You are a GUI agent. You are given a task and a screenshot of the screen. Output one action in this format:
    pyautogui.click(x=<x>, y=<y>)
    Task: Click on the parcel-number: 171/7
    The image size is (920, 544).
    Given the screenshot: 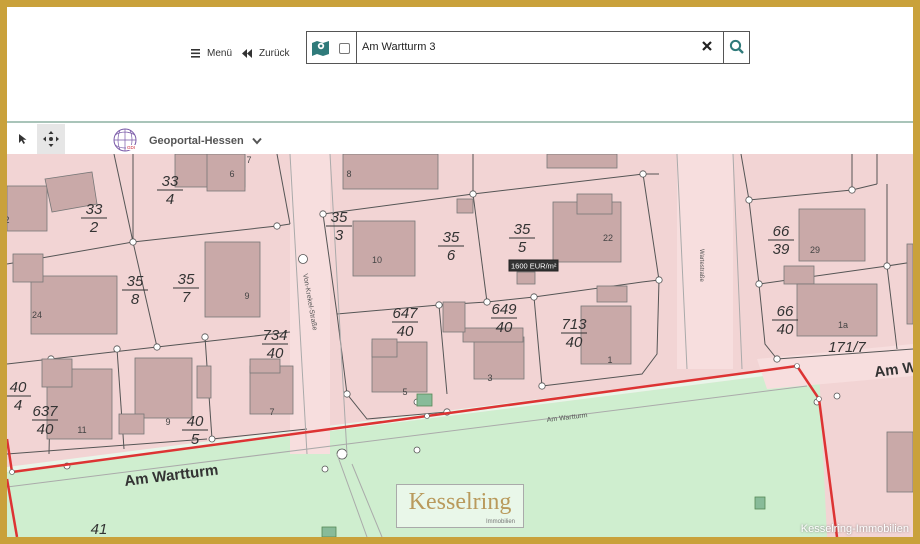 What is the action you would take?
    pyautogui.click(x=847, y=347)
    